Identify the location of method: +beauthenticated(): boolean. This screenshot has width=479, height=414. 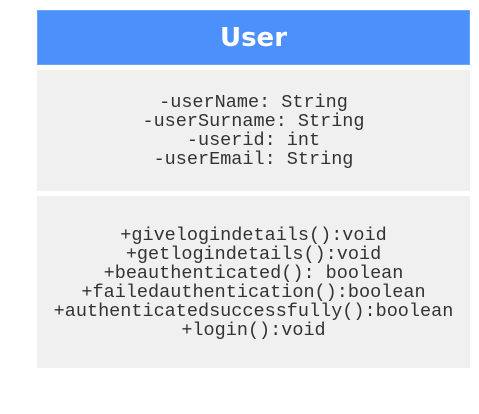
(253, 273).